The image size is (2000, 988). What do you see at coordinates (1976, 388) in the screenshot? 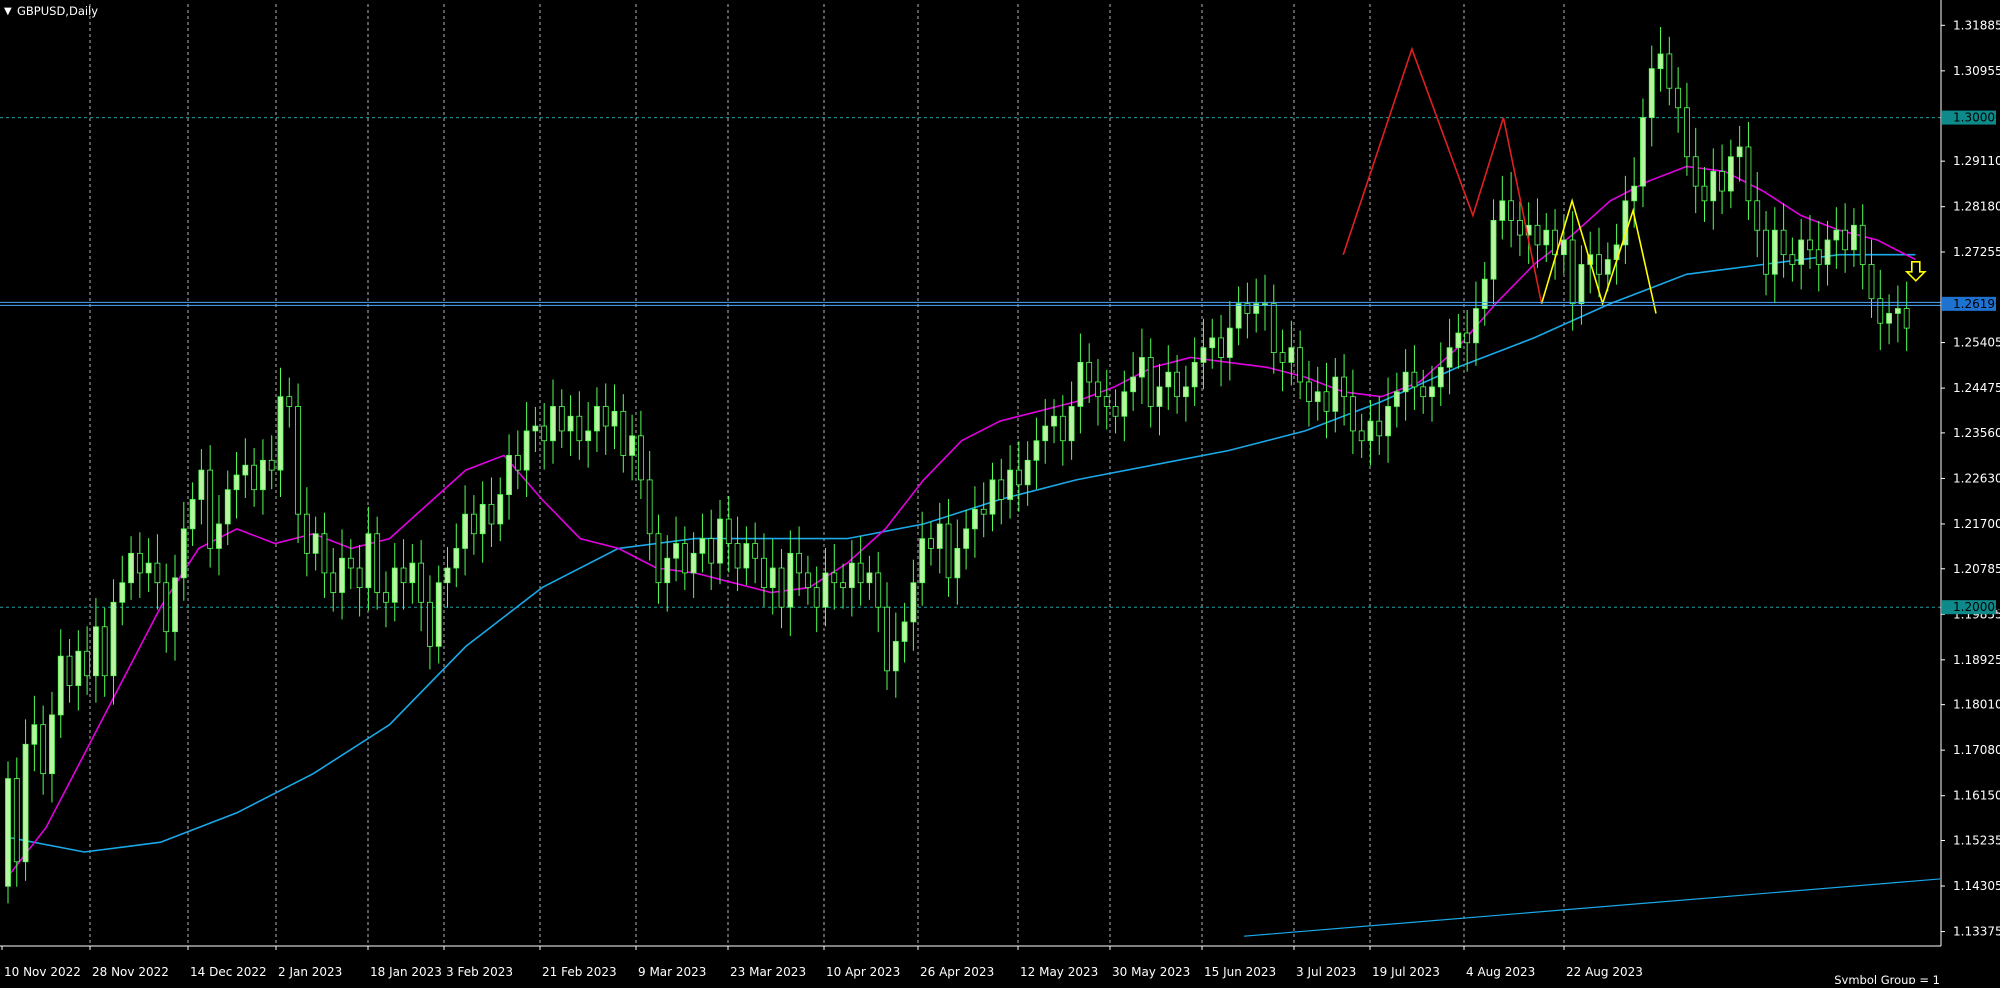
I see `price-tick-label: 1.24475` at bounding box center [1976, 388].